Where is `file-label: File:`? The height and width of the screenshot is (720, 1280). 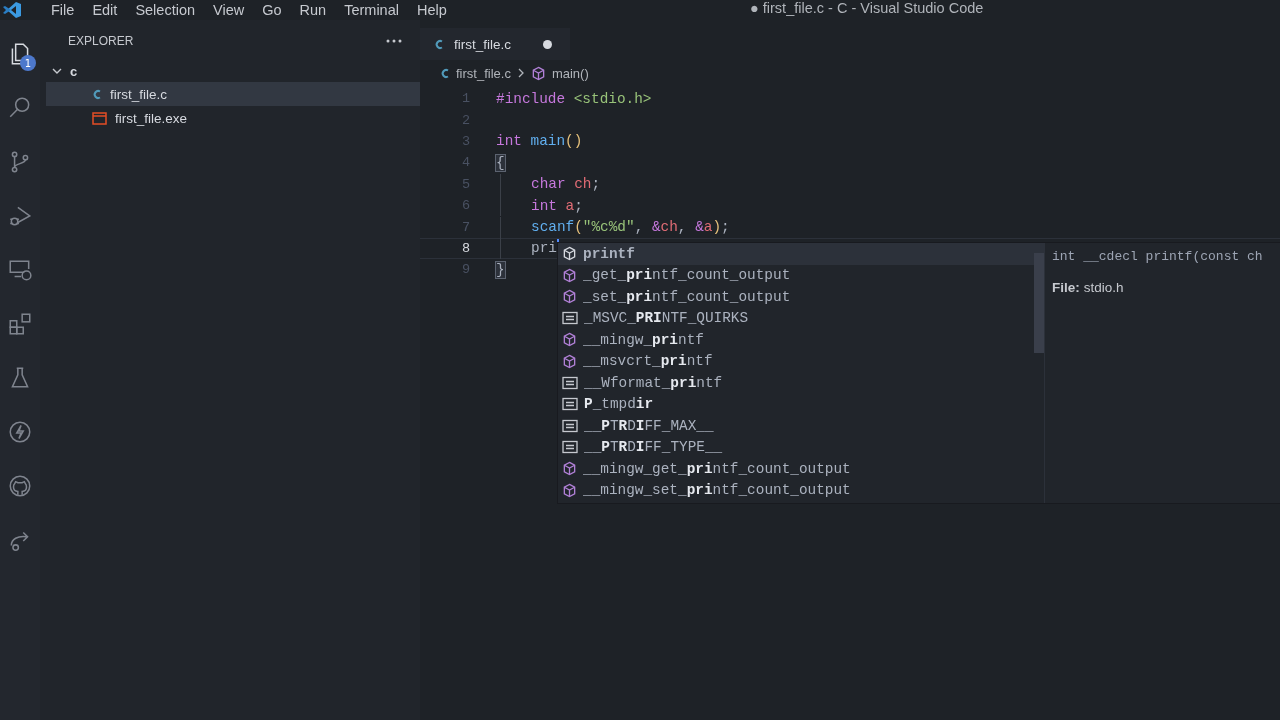
file-label: File: is located at coordinates (1066, 287).